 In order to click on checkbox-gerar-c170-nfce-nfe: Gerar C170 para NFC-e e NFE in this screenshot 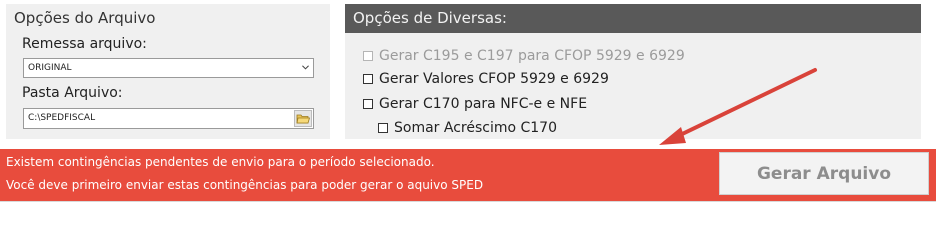, I will do `click(475, 104)`.